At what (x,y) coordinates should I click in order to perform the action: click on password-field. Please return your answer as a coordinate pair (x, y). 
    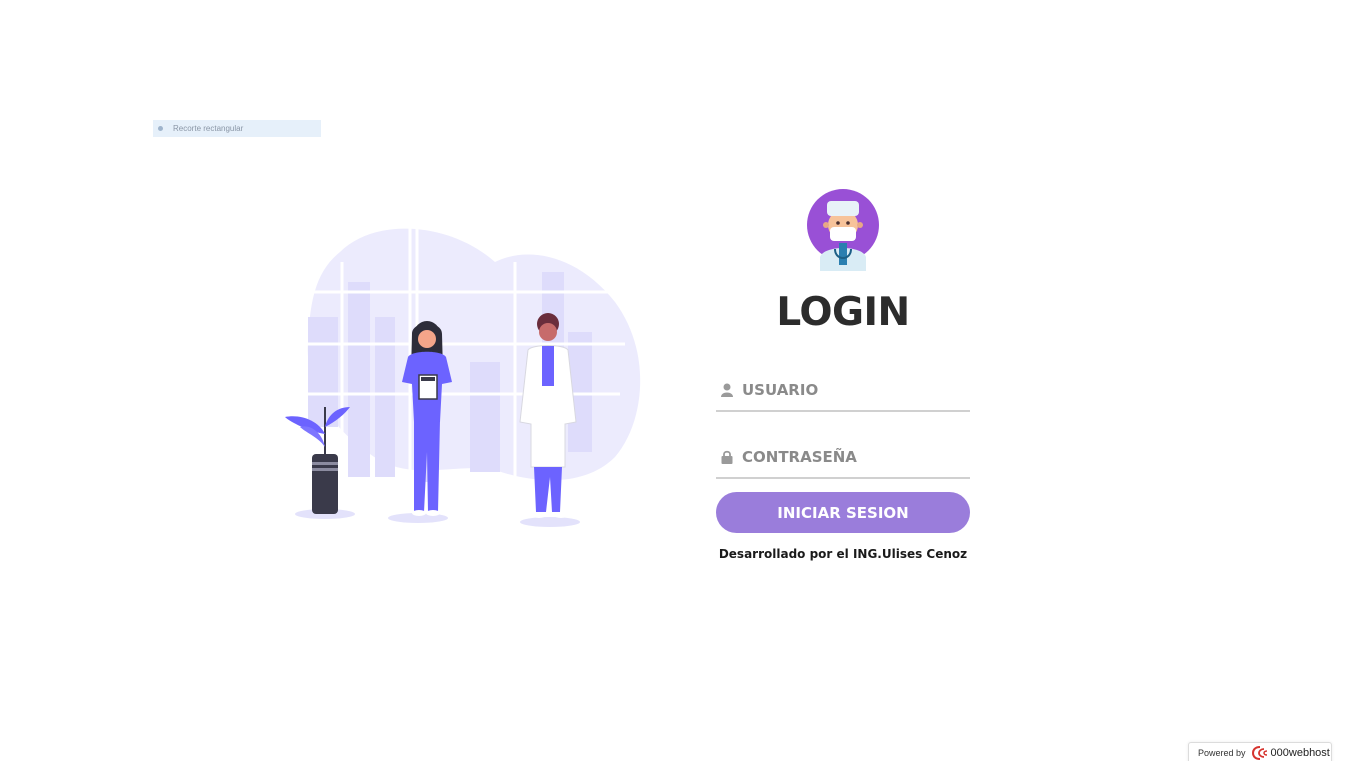
    Looking at the image, I should click on (843, 458).